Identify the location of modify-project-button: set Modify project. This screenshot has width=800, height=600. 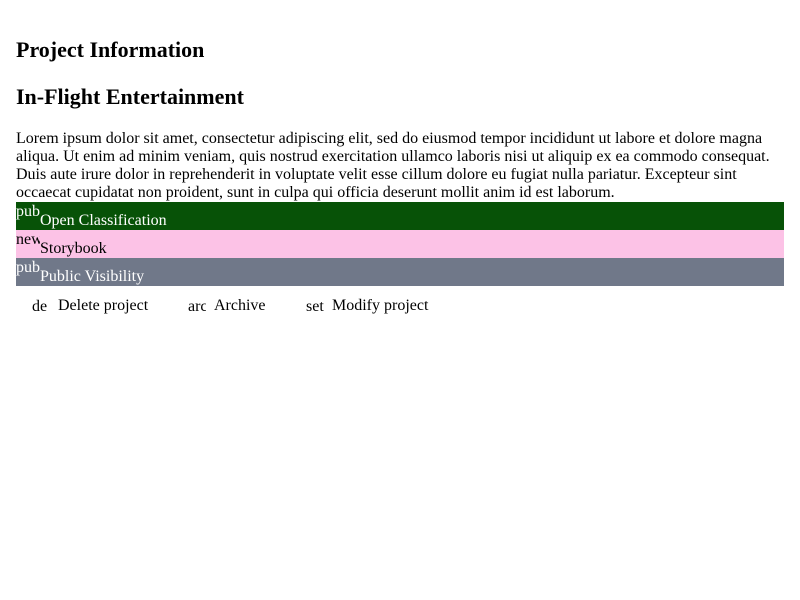
(381, 307).